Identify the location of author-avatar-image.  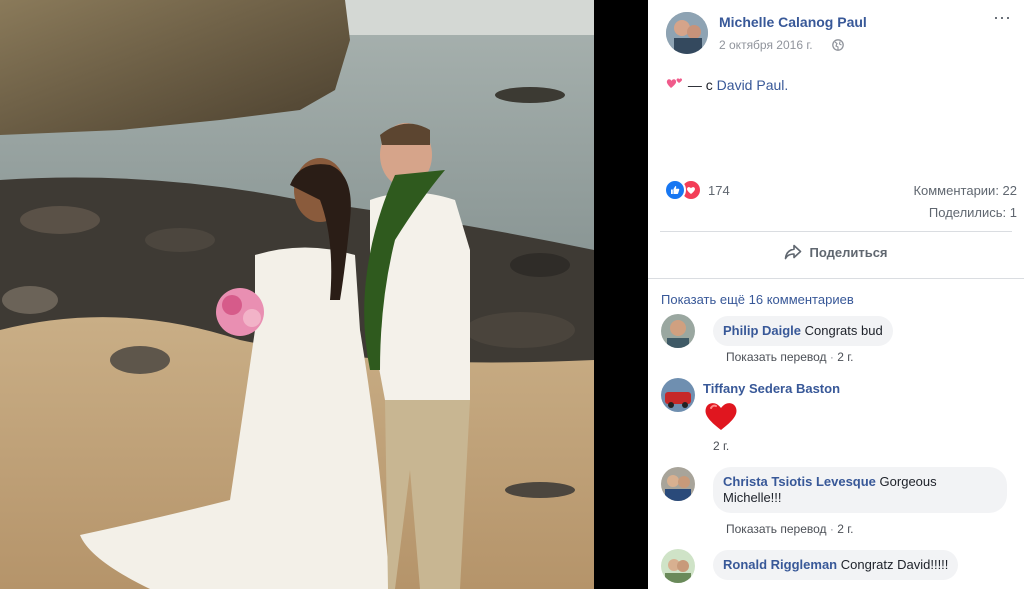
(687, 33).